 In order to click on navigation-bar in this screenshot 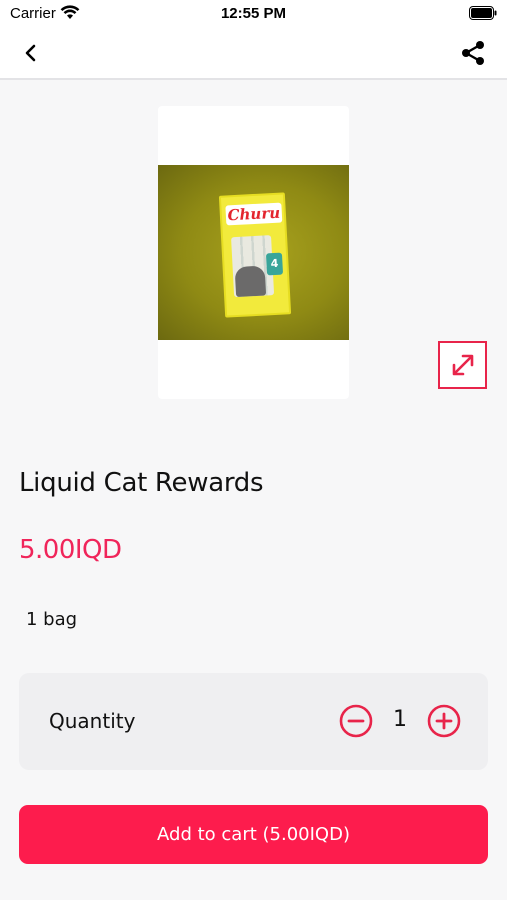, I will do `click(253, 54)`.